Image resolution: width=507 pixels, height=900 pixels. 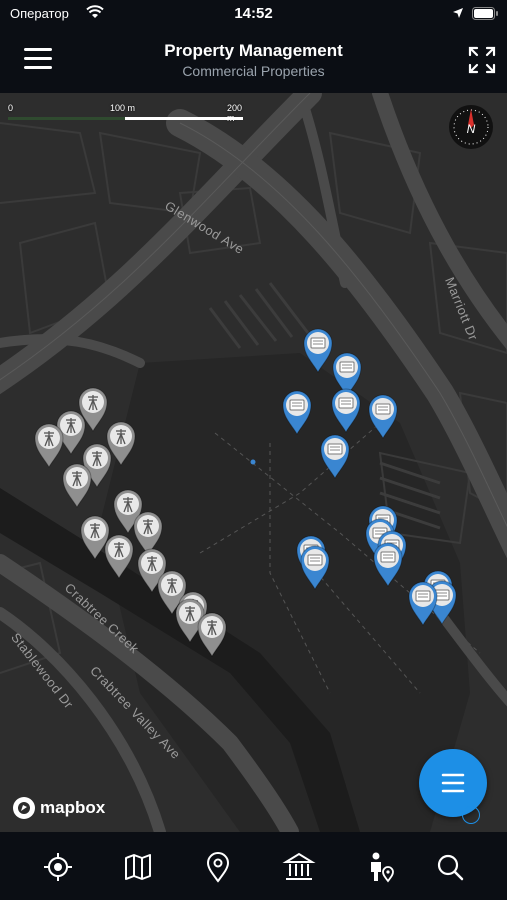 I want to click on status-time: 14:52, so click(x=253, y=13).